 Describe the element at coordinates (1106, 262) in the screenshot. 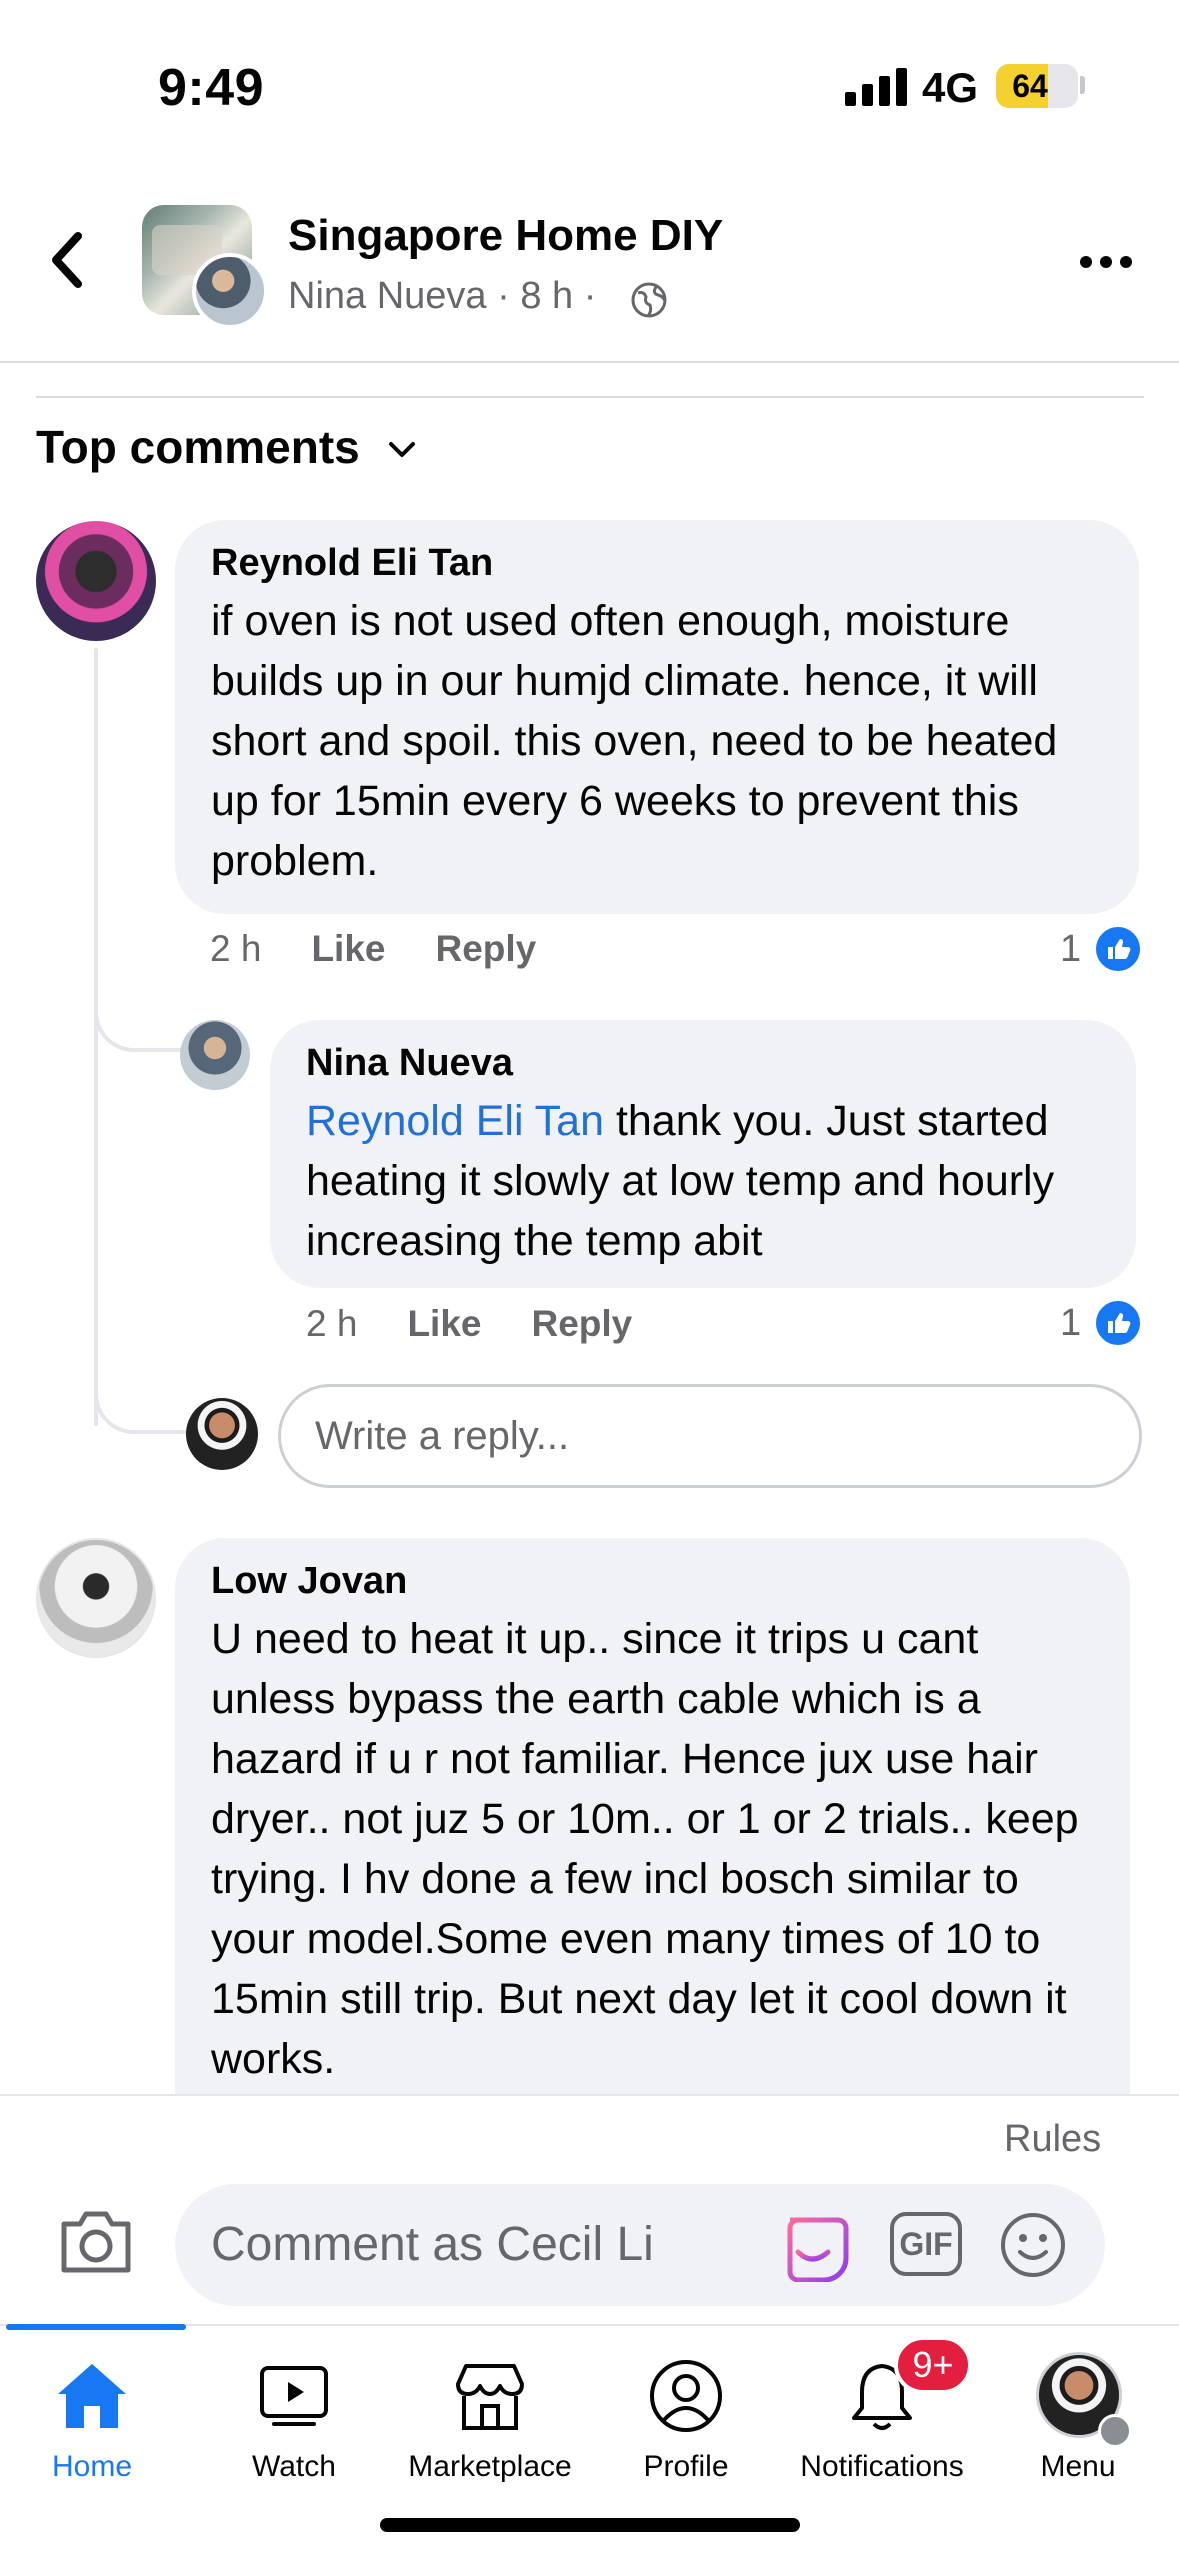

I see `more-horizontal-icon` at that location.